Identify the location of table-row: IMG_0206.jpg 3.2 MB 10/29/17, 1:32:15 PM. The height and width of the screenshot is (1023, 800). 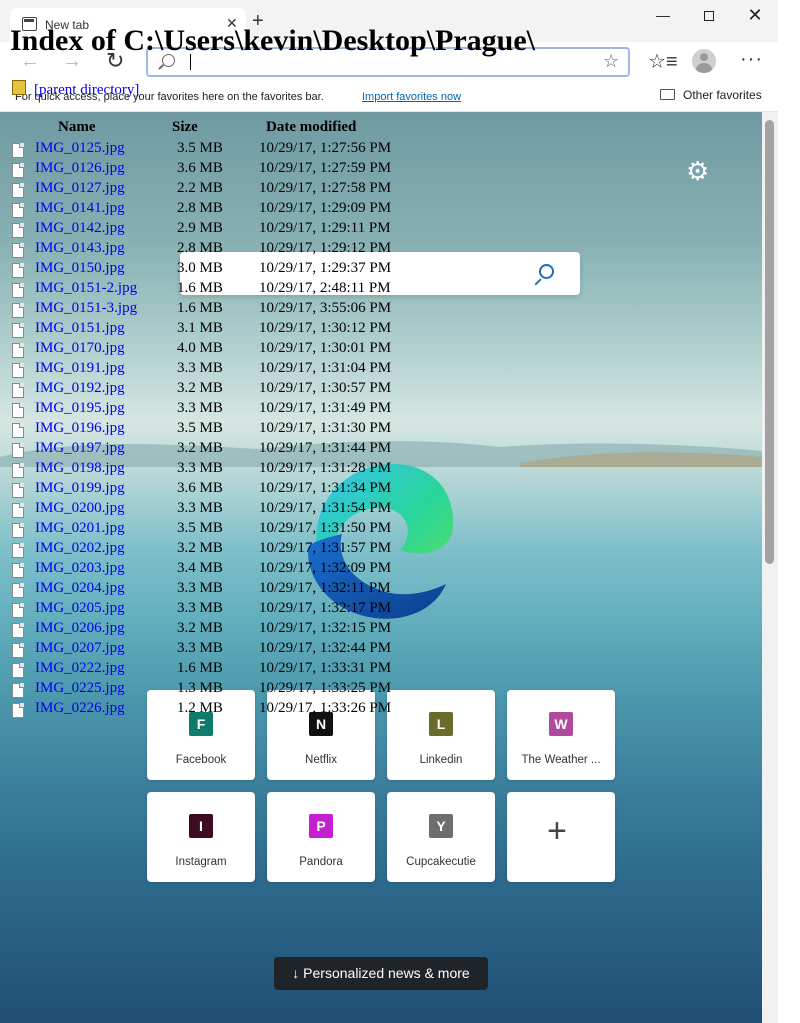
(212, 630).